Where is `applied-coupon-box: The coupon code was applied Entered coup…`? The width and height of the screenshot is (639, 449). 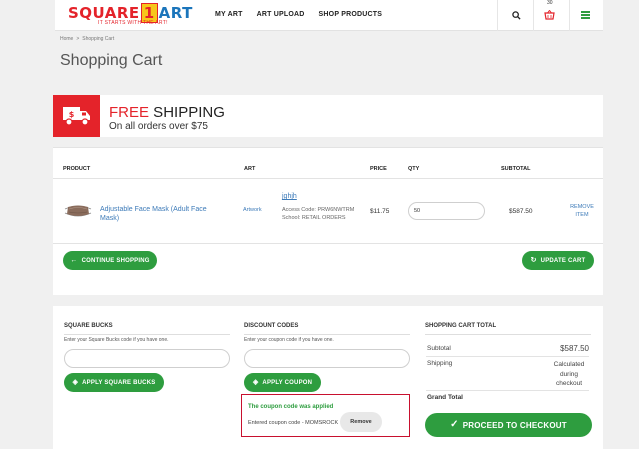
applied-coupon-box: The coupon code was applied Entered coup… is located at coordinates (325, 415).